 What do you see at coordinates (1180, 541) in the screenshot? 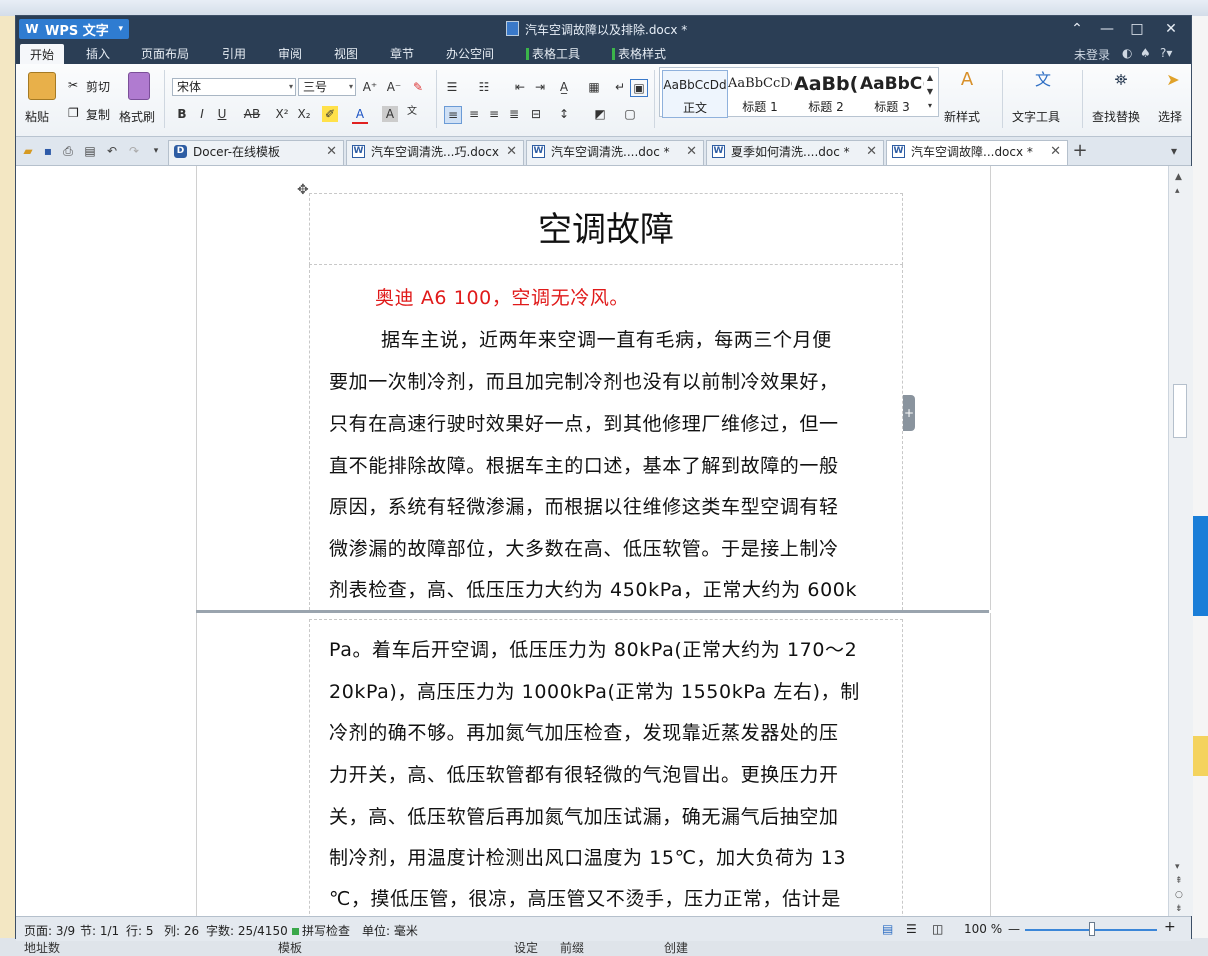
I see `vertical-scrollbar: ▲ ▴ ▾ ⇞ ○ ⇟` at bounding box center [1180, 541].